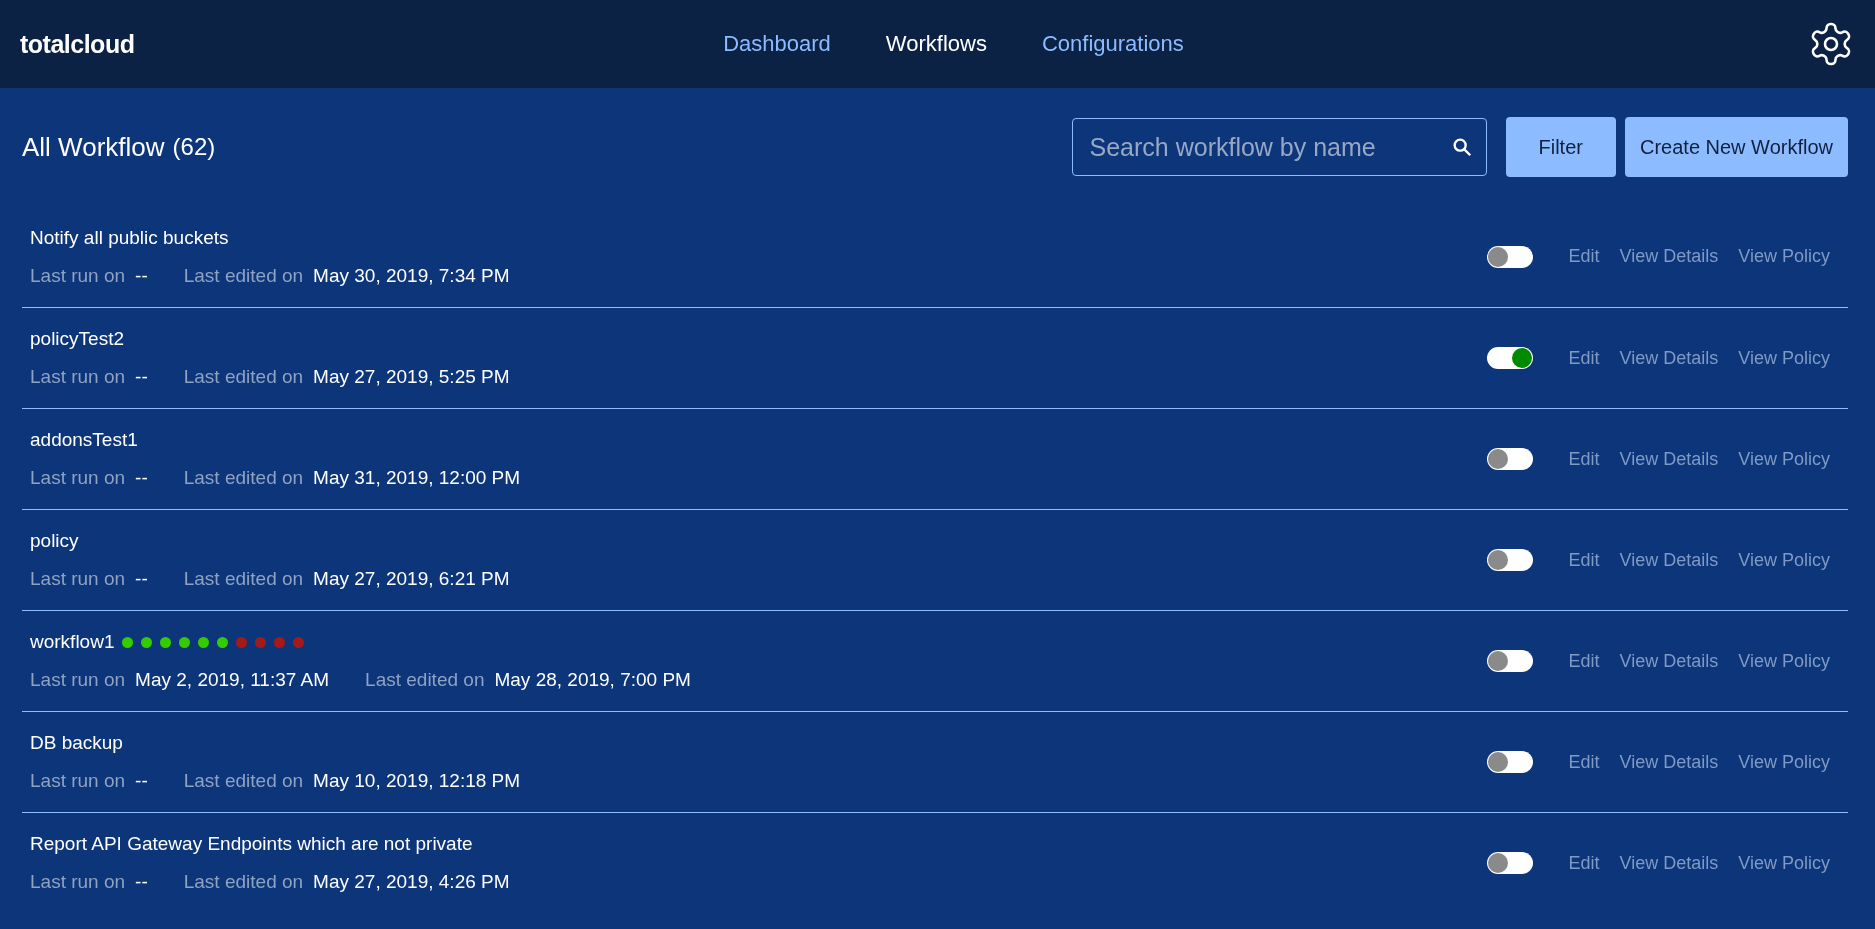  Describe the element at coordinates (1112, 44) in the screenshot. I see `nav-link: Configurations` at that location.